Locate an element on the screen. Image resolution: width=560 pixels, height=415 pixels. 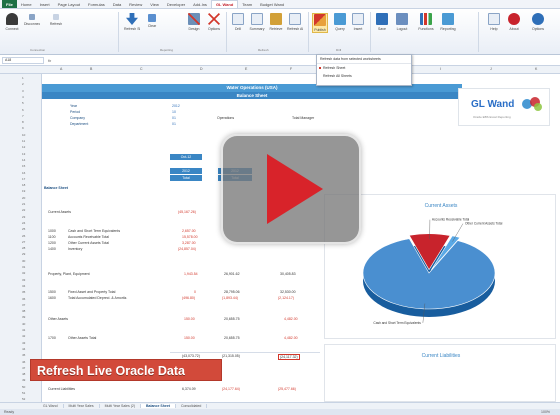
summary-button: Summary is located at coordinates (257, 22).